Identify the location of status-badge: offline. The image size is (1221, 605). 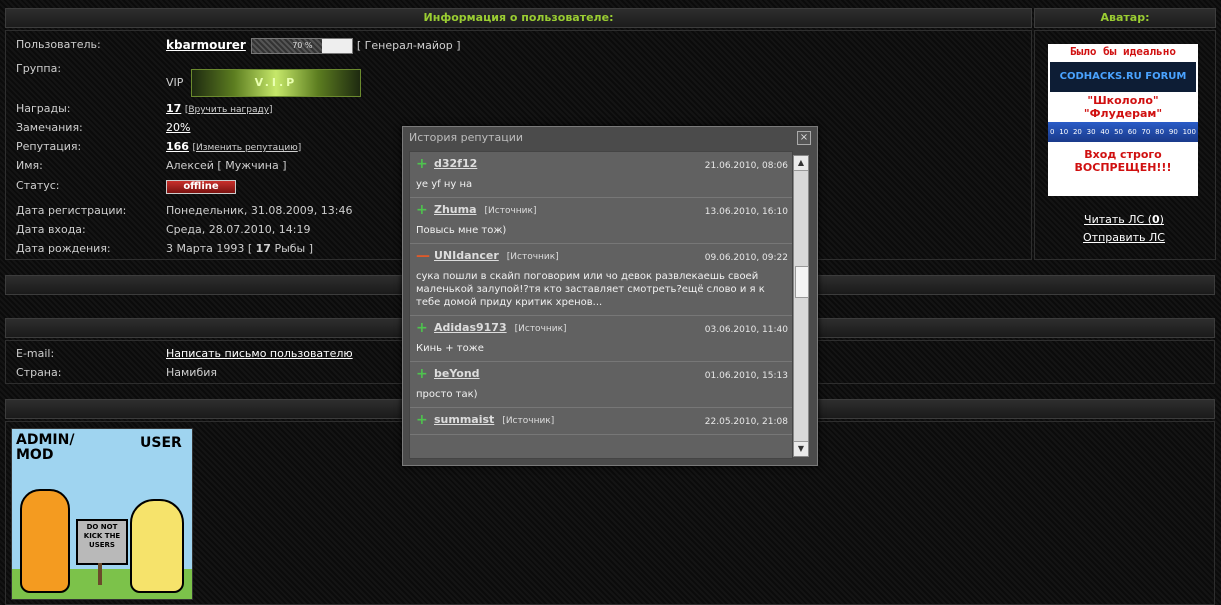
(201, 187).